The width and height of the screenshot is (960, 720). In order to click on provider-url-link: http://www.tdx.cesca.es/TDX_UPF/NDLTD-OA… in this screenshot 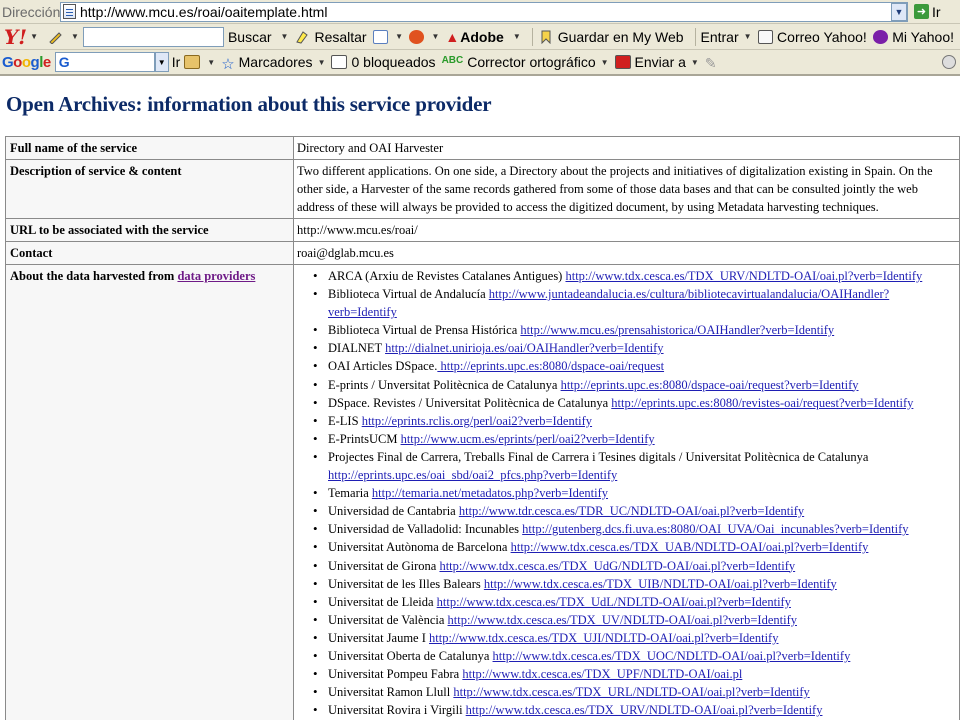, I will do `click(602, 674)`.